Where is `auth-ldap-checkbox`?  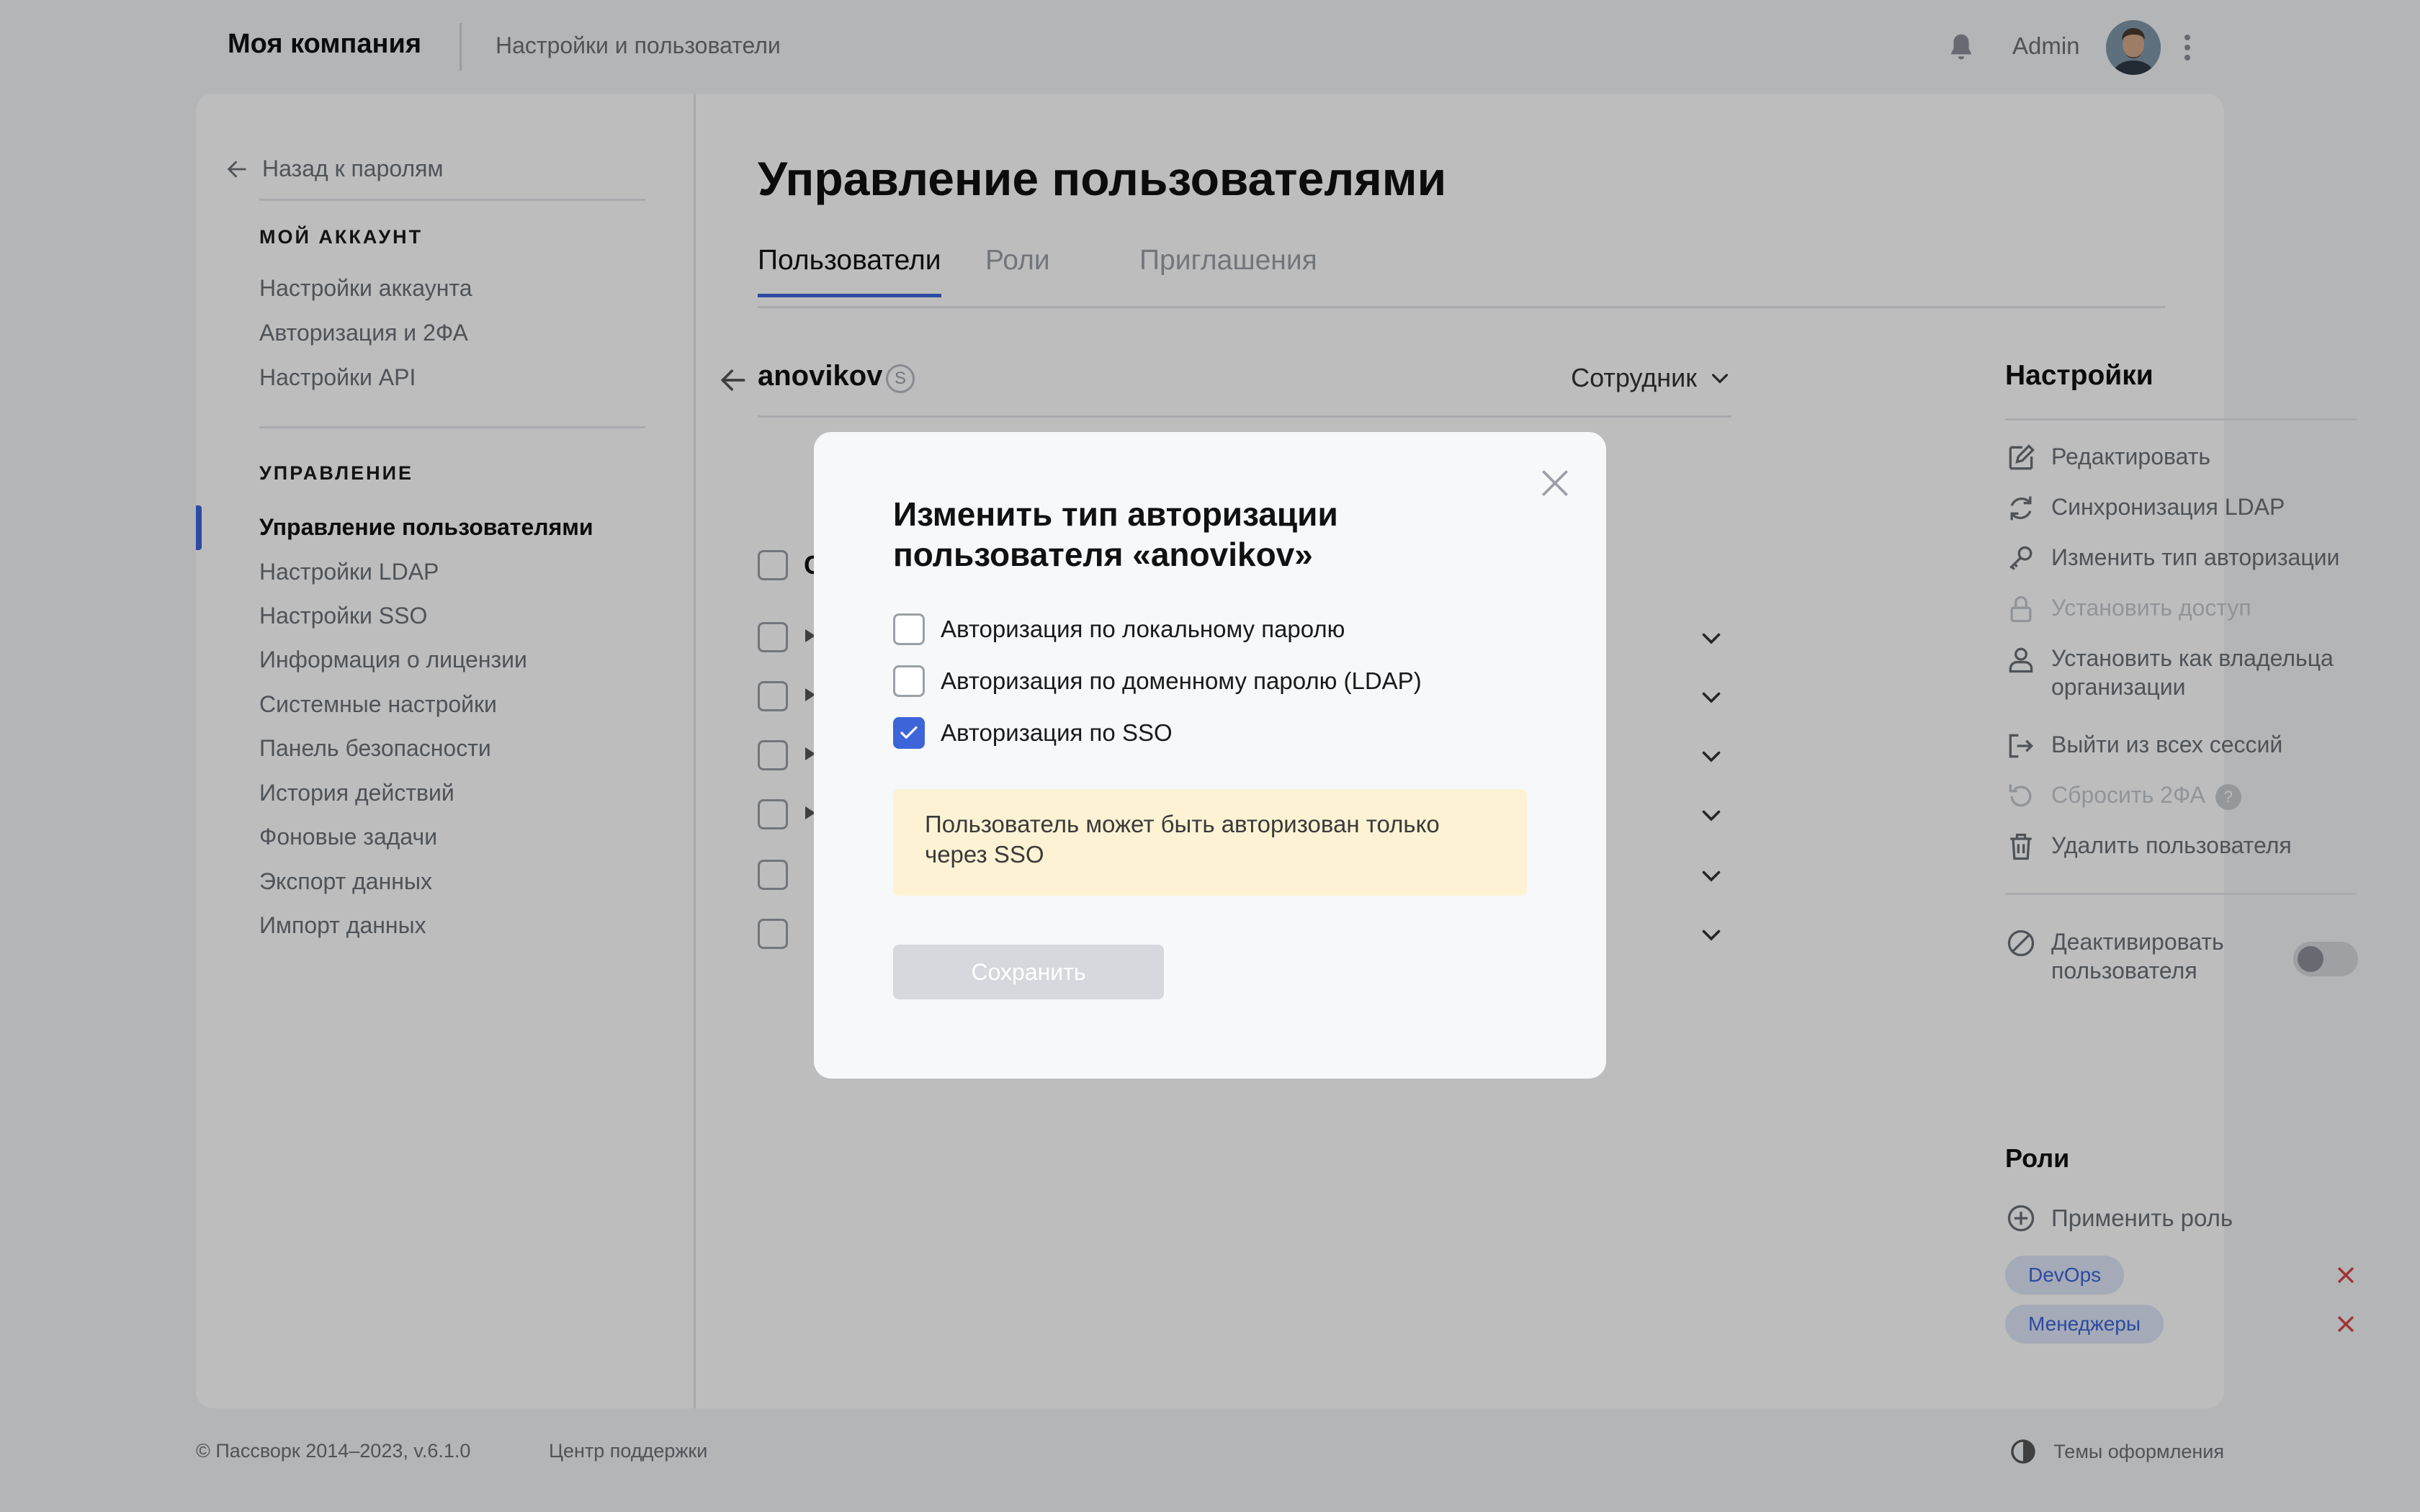 auth-ldap-checkbox is located at coordinates (909, 681).